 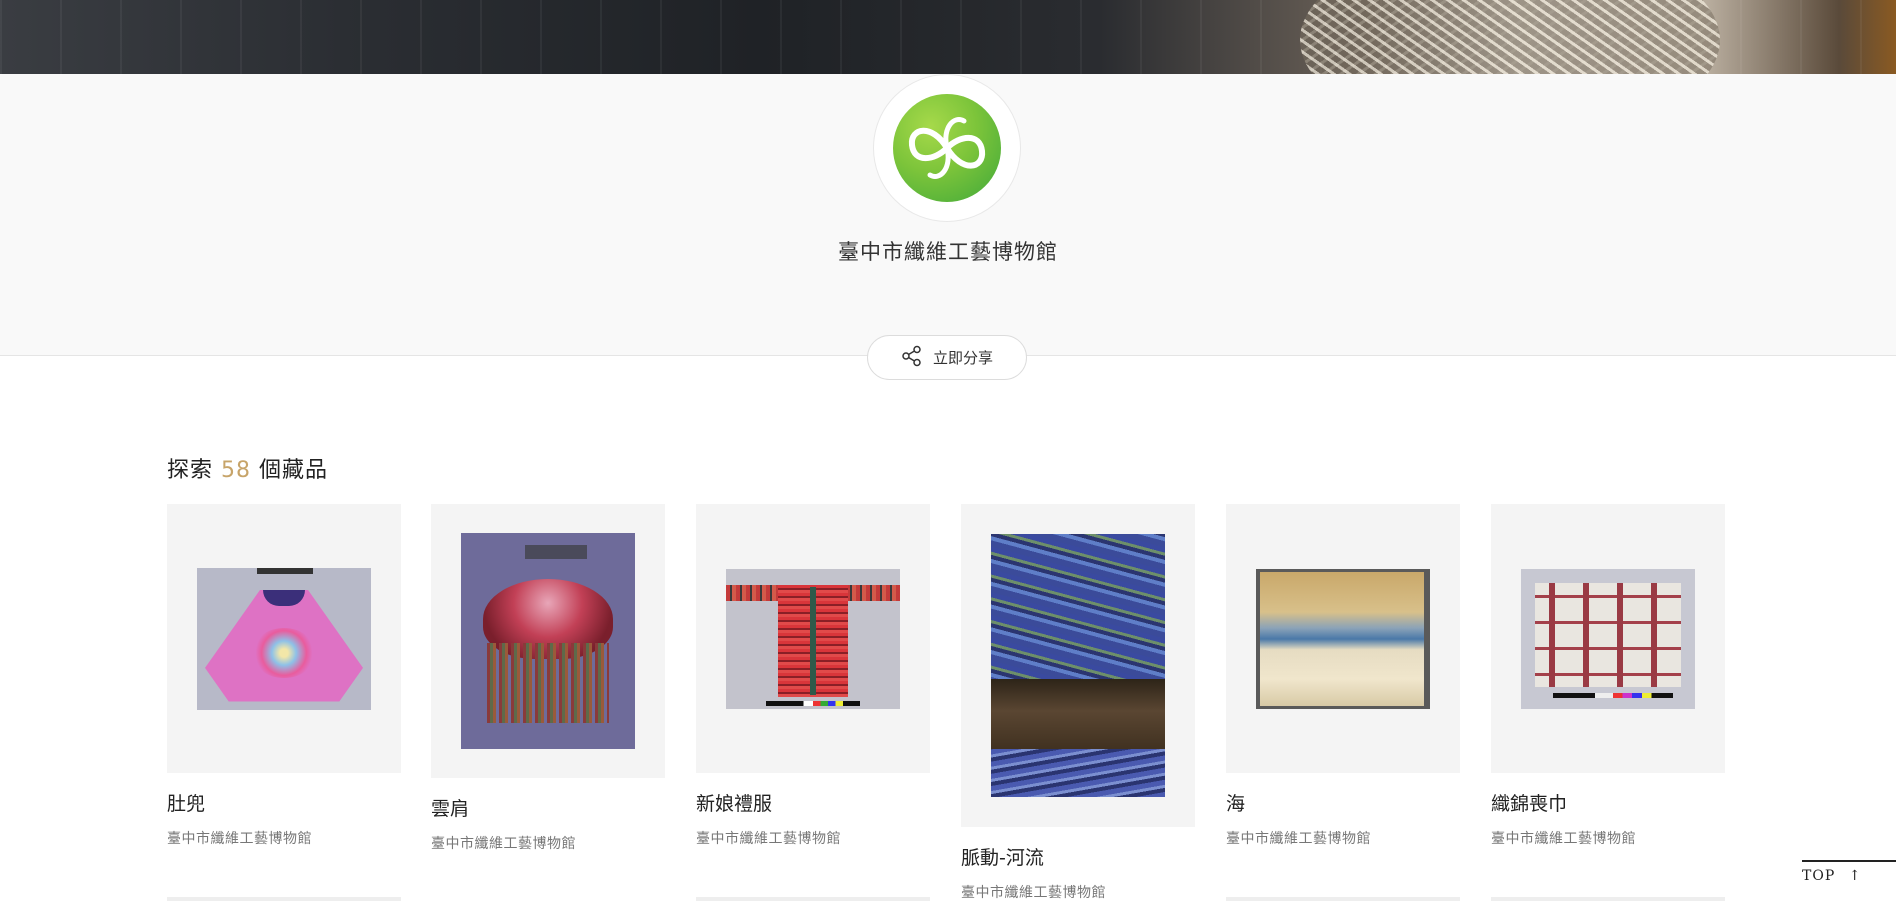 I want to click on collection-count: 58, so click(x=236, y=470).